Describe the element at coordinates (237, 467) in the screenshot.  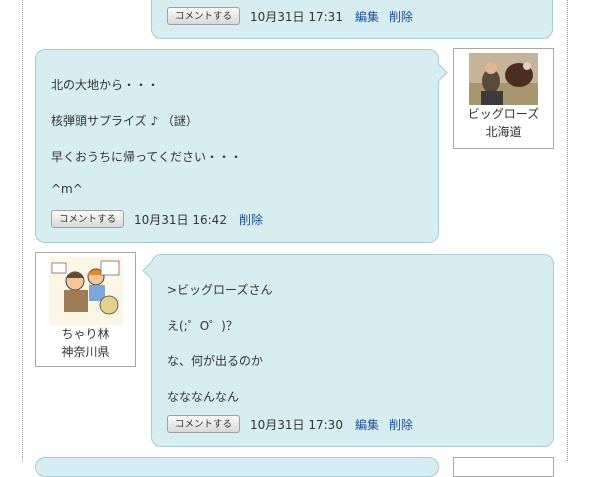
I see `comment-bubble-next` at that location.